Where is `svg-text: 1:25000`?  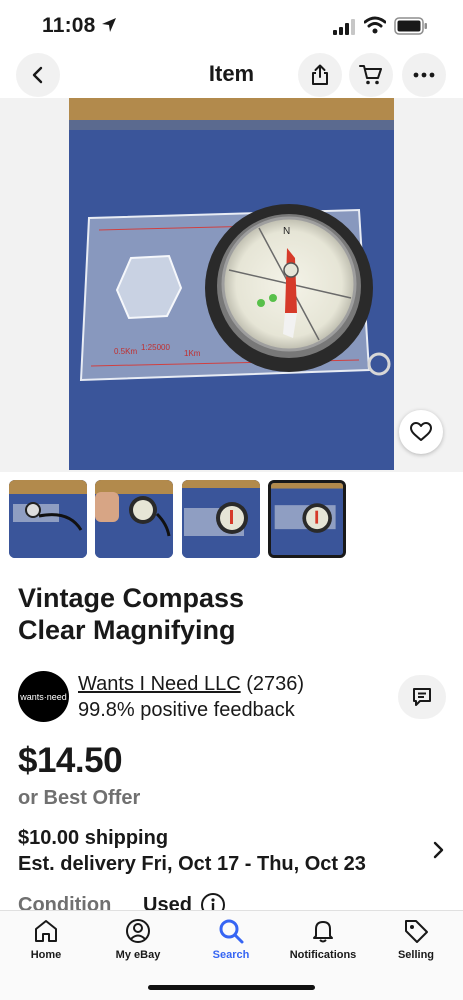 svg-text: 1:25000 is located at coordinates (155, 347).